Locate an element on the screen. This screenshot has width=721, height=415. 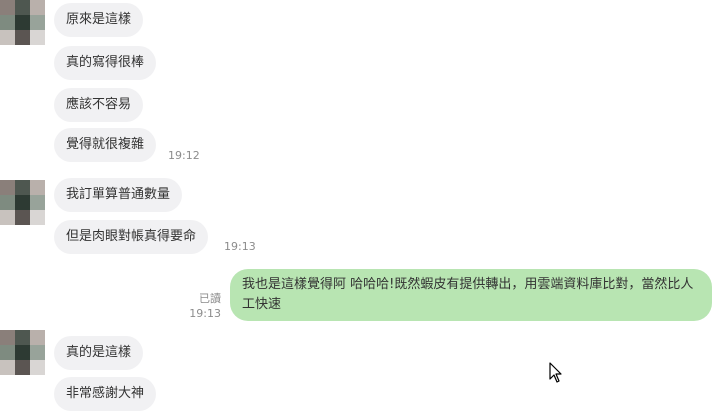
incoming-message: 真的寫得很棒 is located at coordinates (105, 63).